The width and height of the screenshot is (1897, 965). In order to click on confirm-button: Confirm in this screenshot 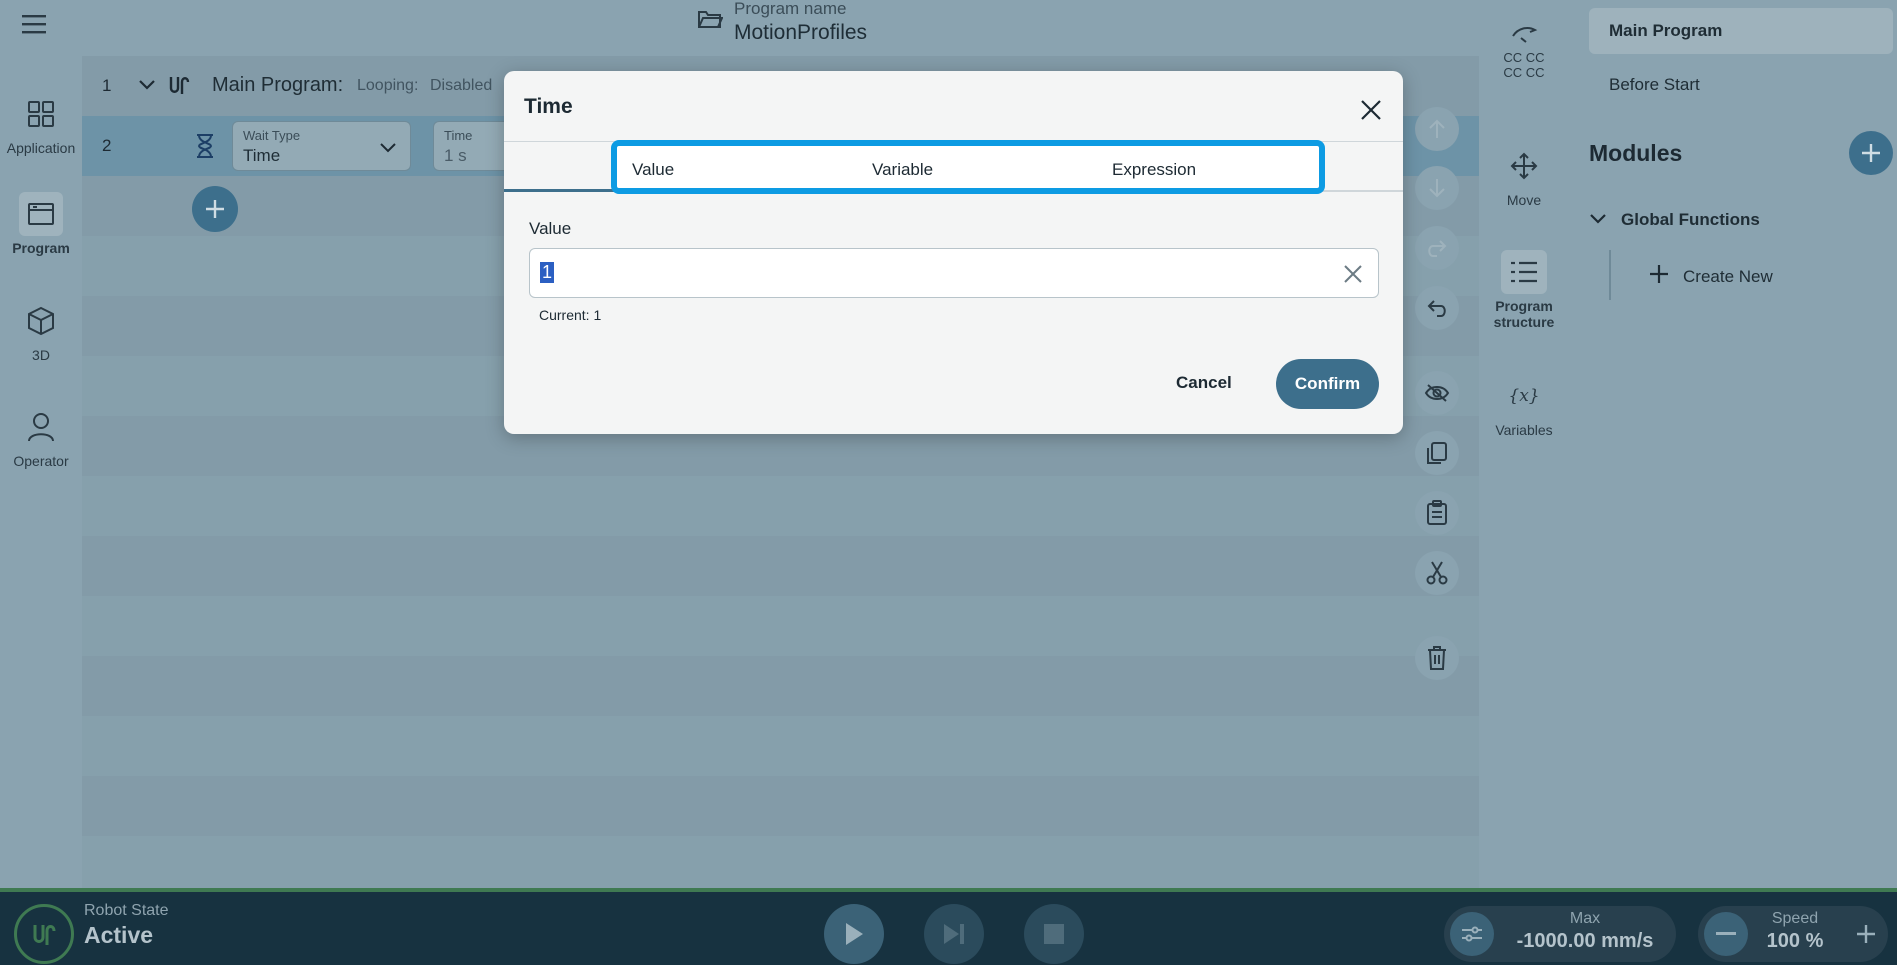, I will do `click(1327, 384)`.